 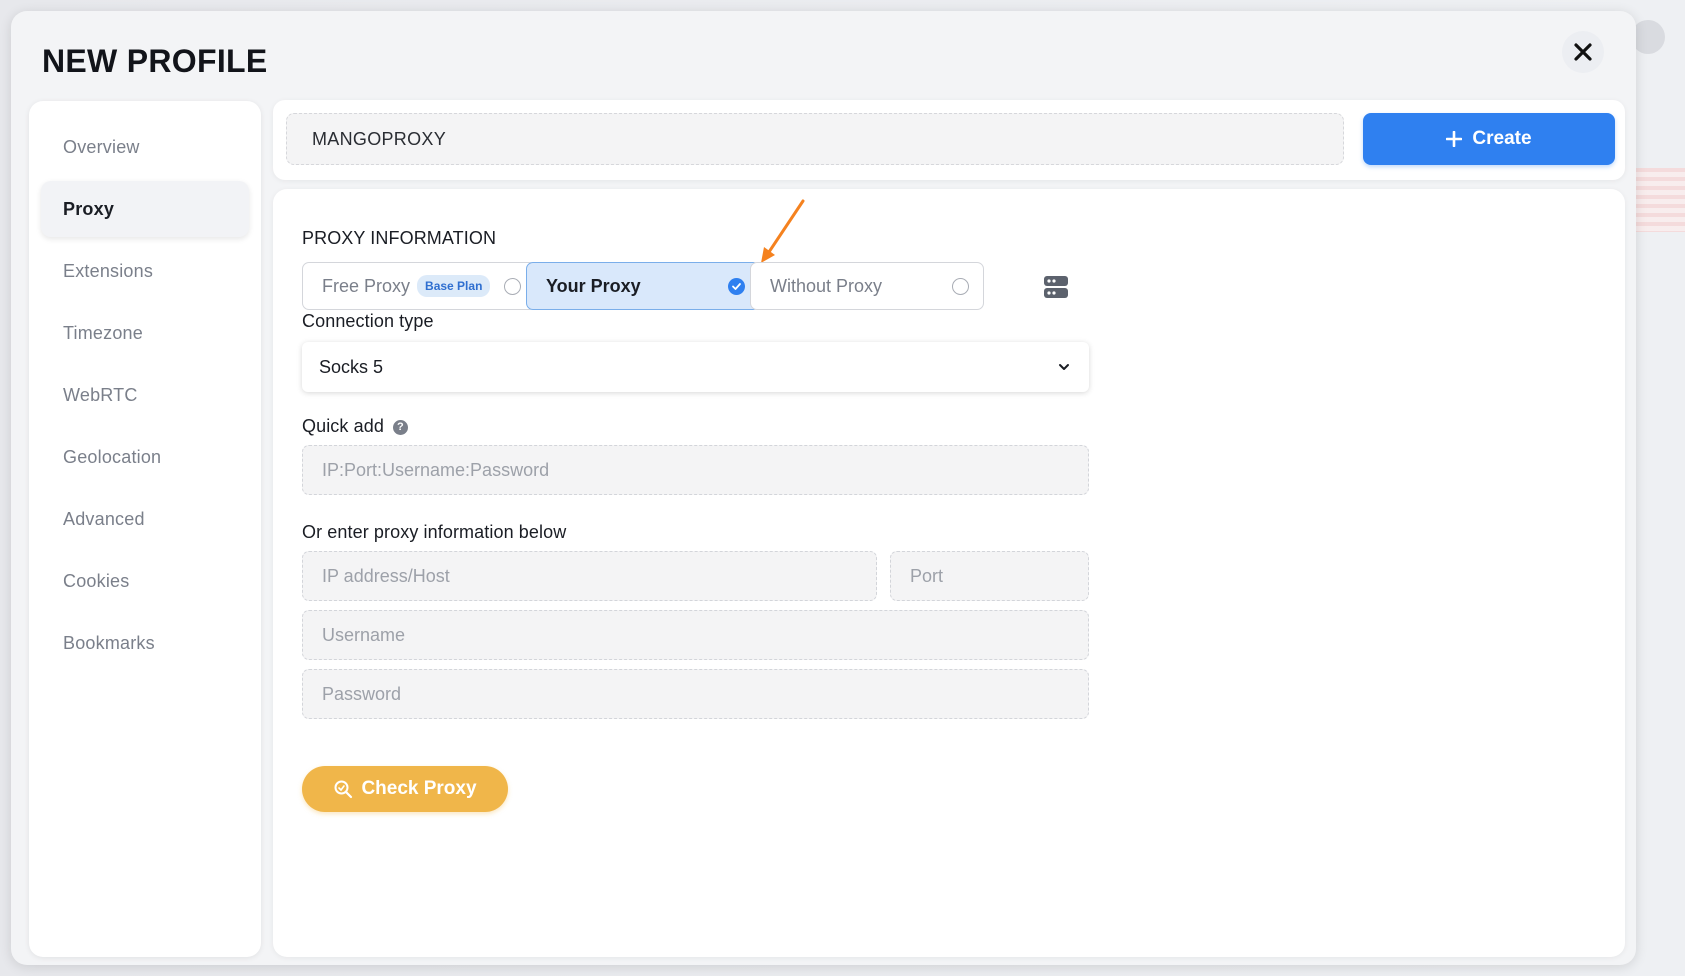 What do you see at coordinates (145, 271) in the screenshot?
I see `sidebar-item-extensions: Extensions` at bounding box center [145, 271].